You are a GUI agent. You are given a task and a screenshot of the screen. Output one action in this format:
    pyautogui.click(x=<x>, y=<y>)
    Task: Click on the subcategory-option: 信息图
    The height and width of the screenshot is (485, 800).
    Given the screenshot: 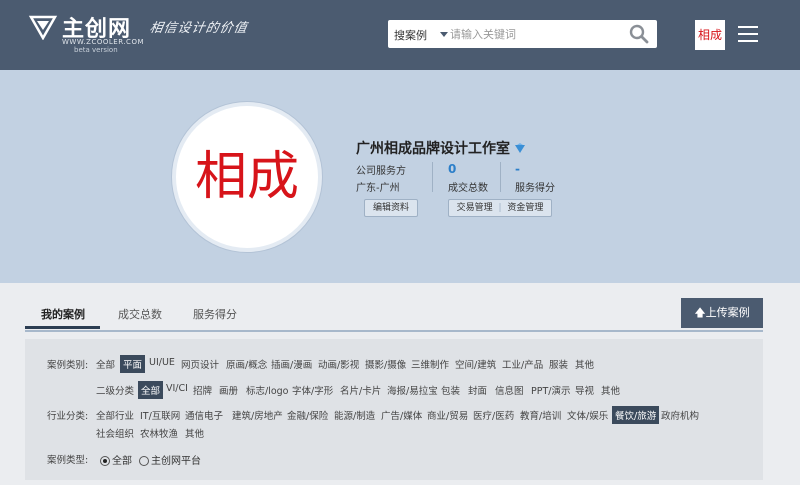 What is the action you would take?
    pyautogui.click(x=509, y=390)
    